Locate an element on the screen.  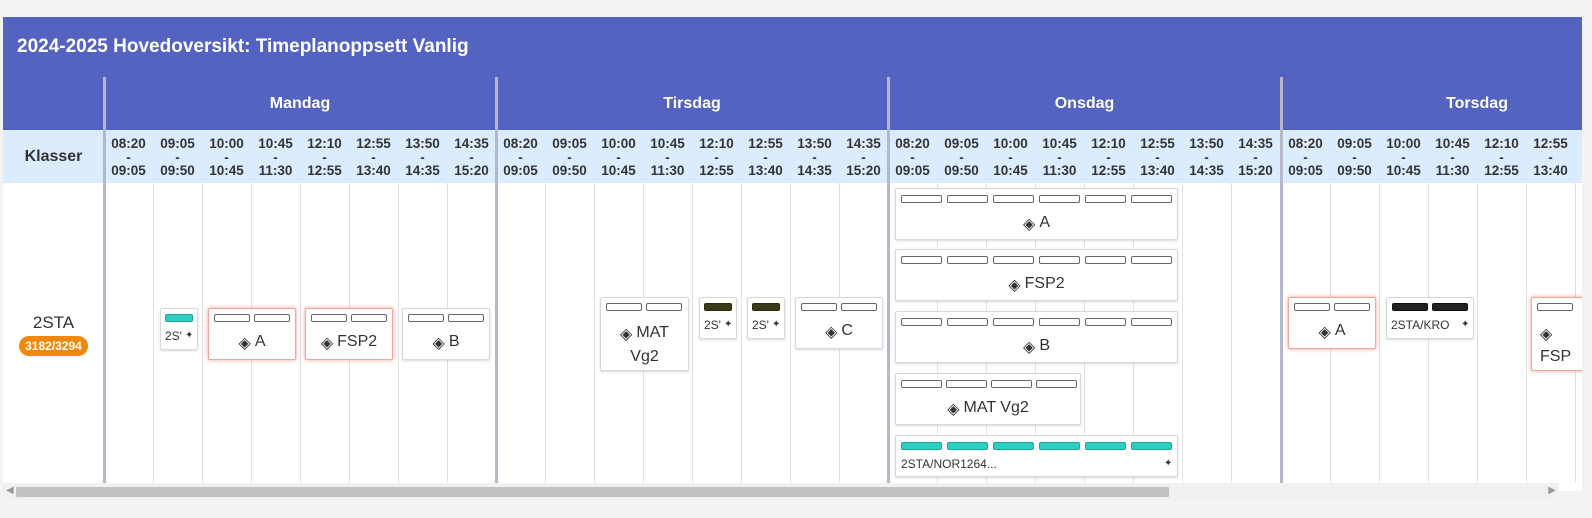
card-label: ◈ FSP2 is located at coordinates (1036, 285).